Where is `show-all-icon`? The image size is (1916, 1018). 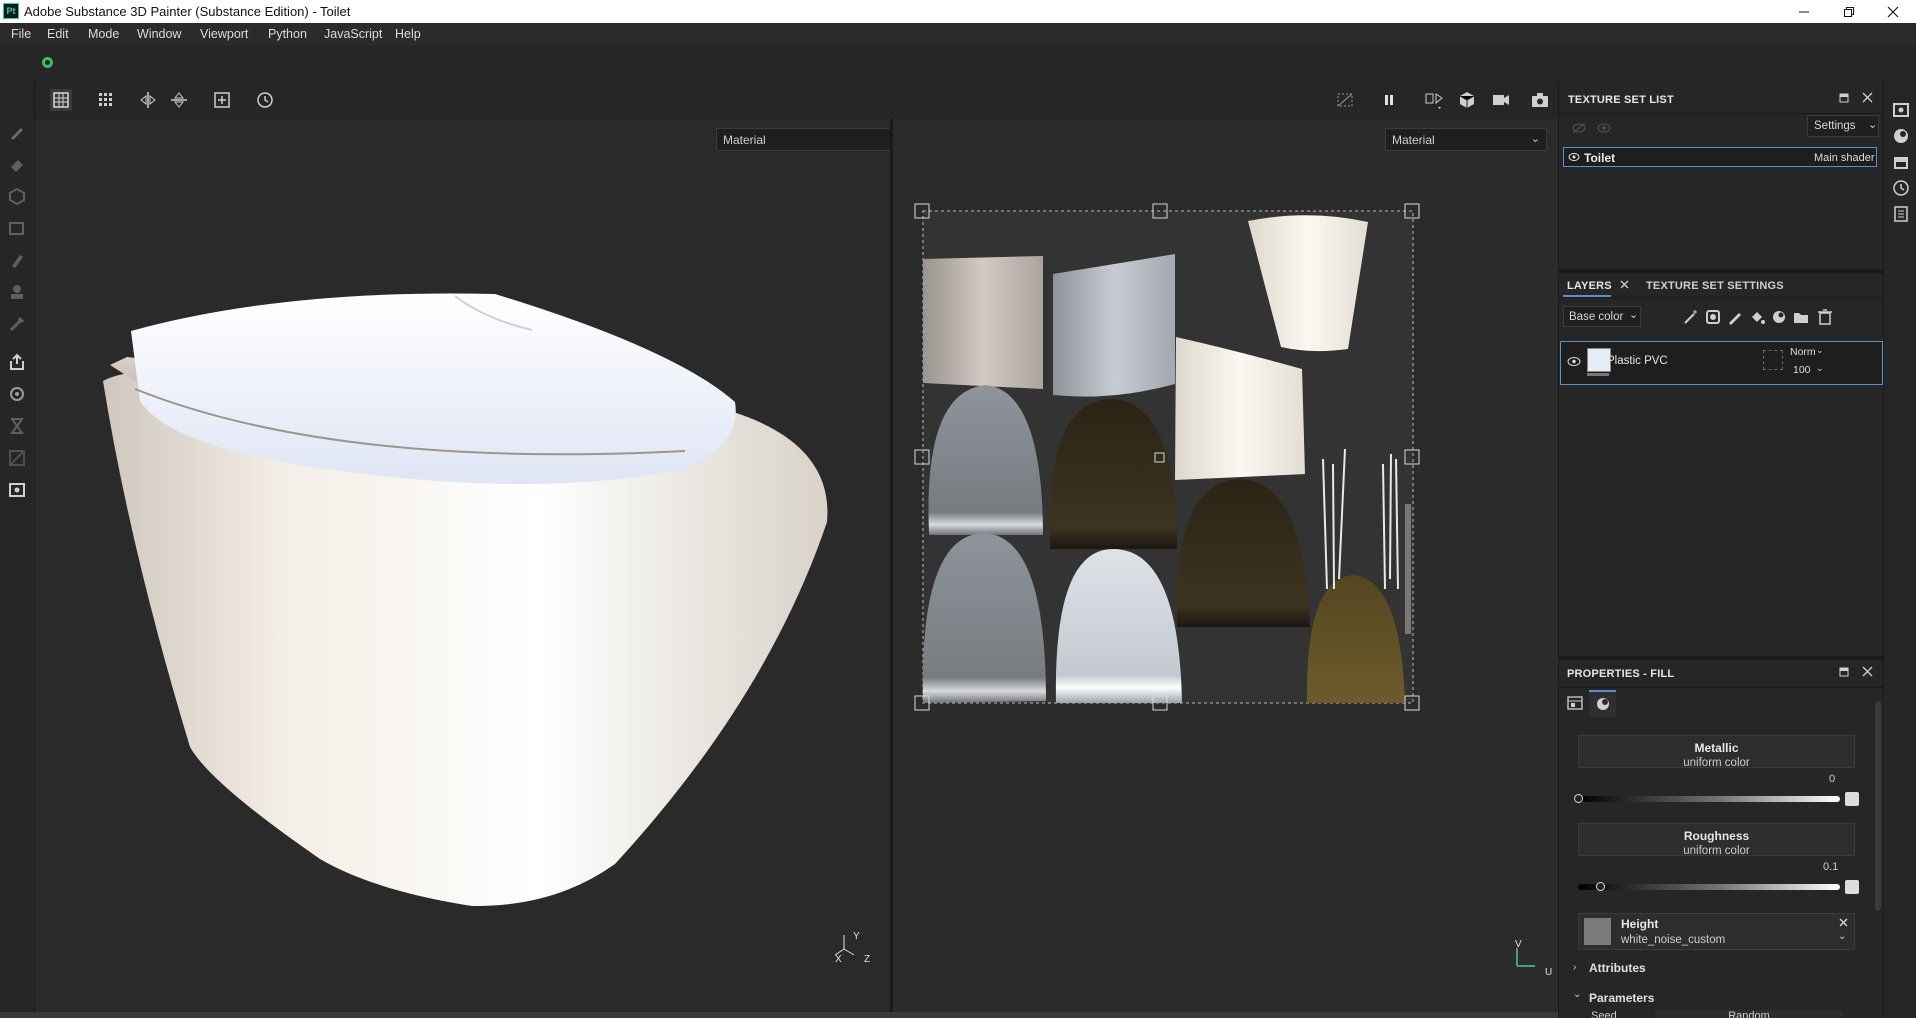 show-all-icon is located at coordinates (1604, 128).